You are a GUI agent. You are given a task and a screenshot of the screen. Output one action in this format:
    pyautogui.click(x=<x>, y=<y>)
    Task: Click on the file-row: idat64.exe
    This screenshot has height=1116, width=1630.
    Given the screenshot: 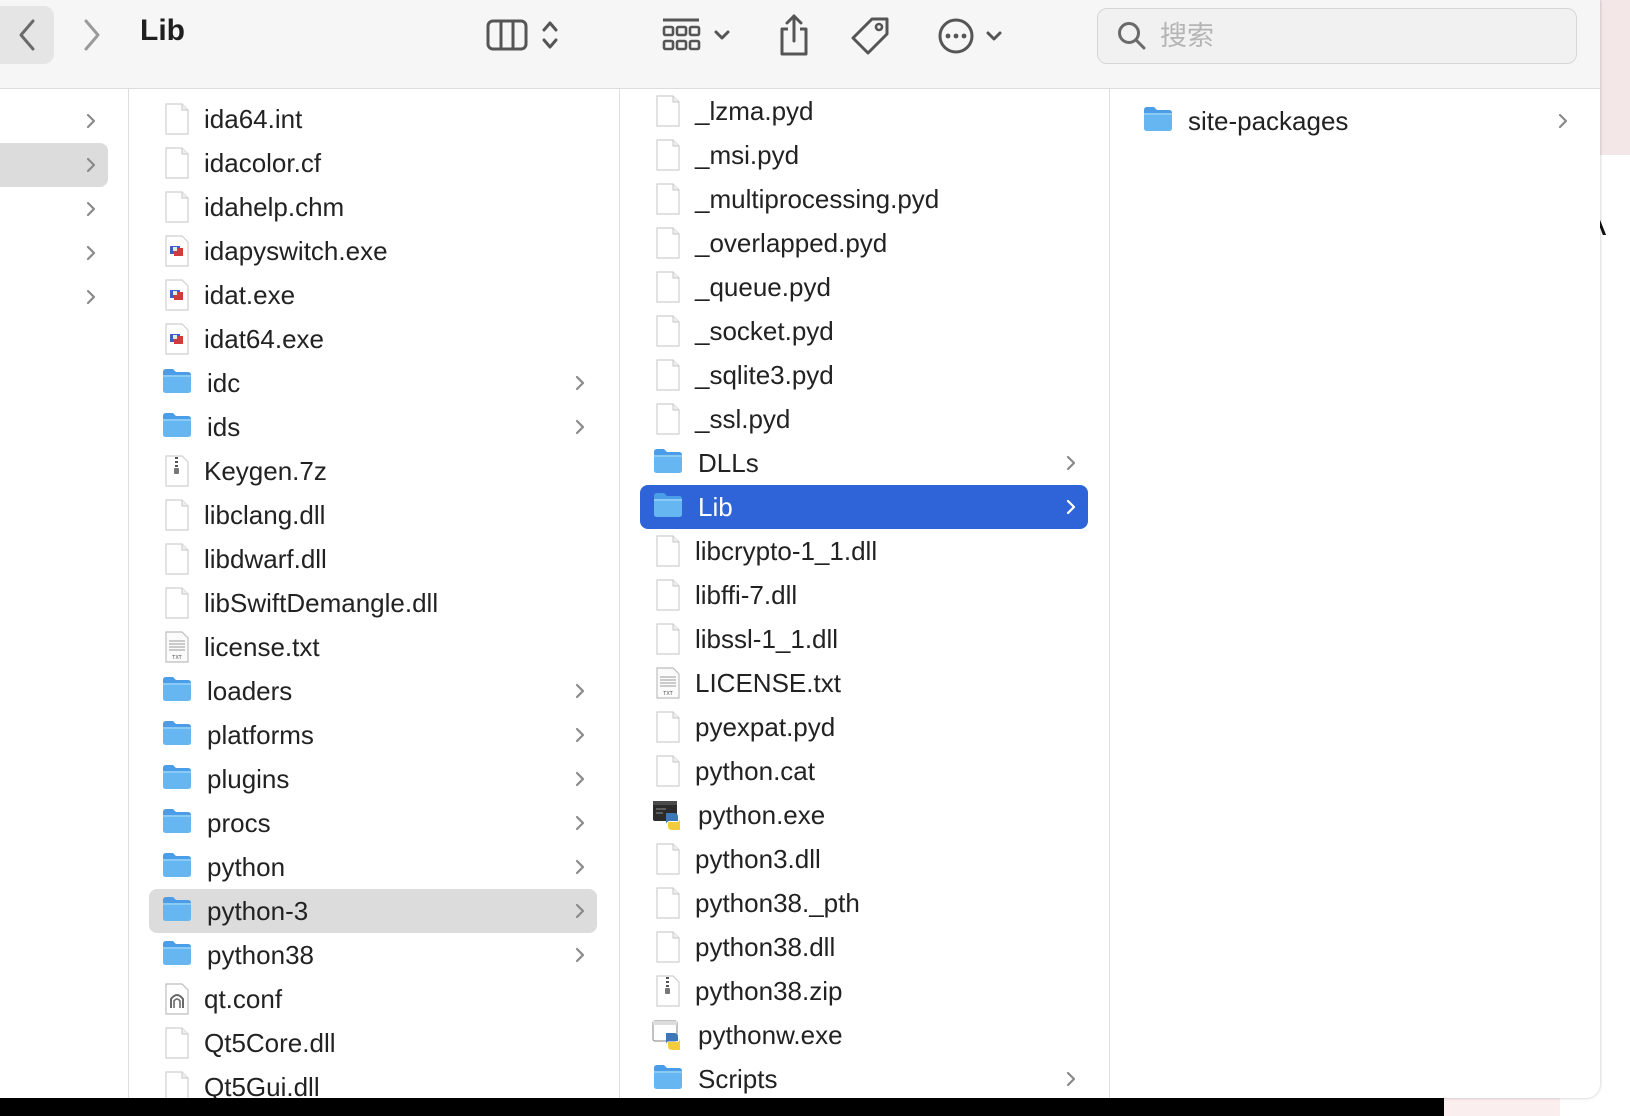 What is the action you would take?
    pyautogui.click(x=373, y=339)
    